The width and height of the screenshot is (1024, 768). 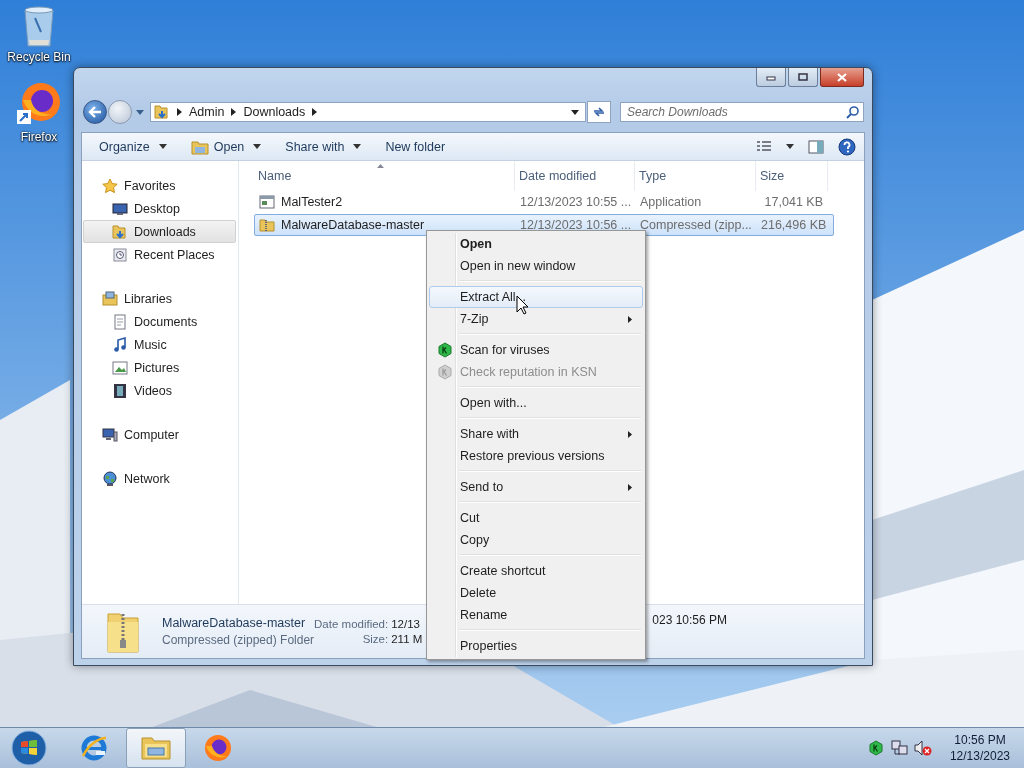 I want to click on menu-item: Create shortcut, so click(x=536, y=571).